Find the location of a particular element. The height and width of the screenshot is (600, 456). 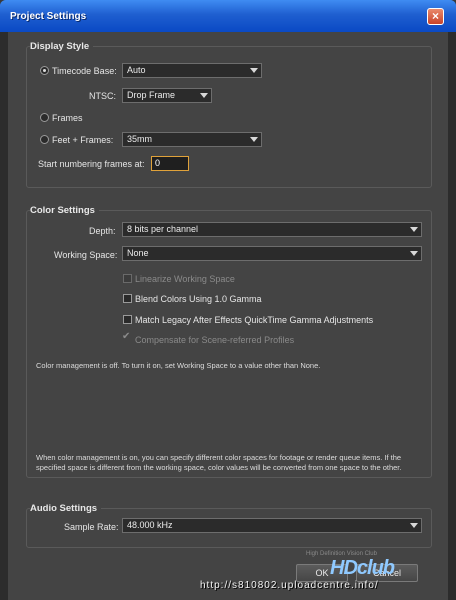

display-style-title: Display Style is located at coordinates (62, 46).